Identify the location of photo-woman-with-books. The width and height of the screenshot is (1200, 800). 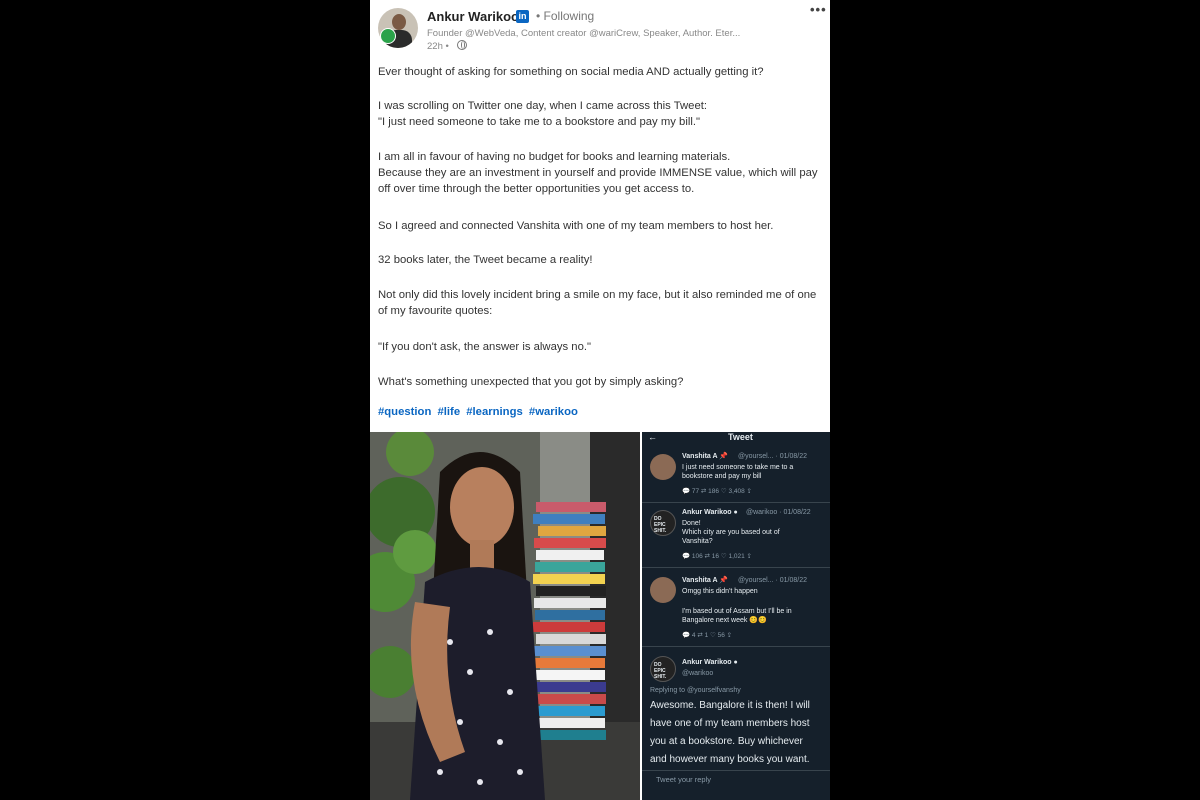
(505, 616).